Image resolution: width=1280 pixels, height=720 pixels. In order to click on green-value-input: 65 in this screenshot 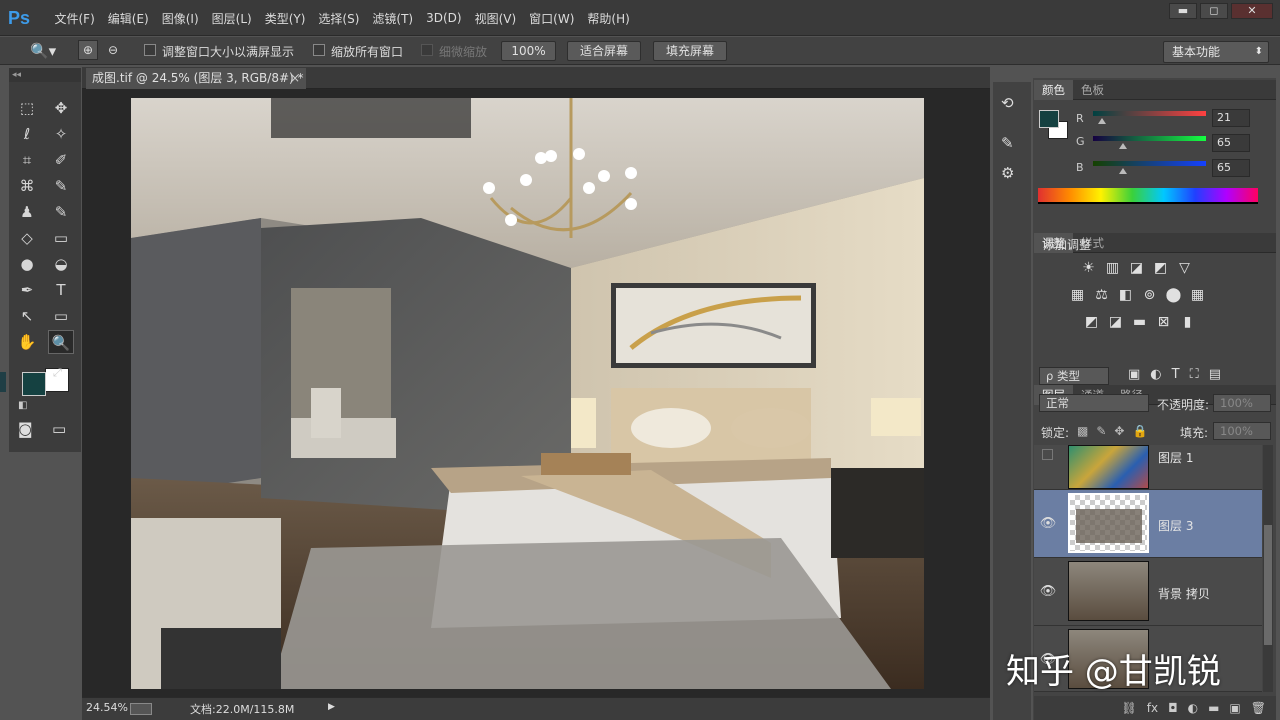, I will do `click(1231, 143)`.